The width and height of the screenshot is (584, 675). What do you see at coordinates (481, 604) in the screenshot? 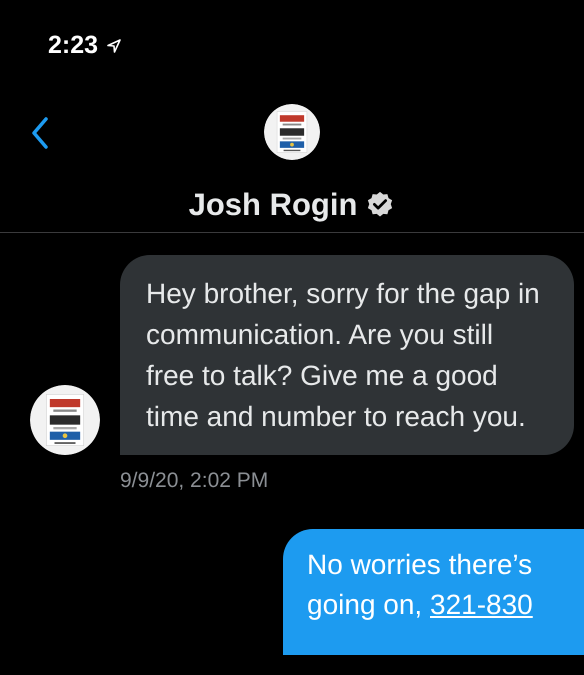
I see `phone-link: 321-830` at bounding box center [481, 604].